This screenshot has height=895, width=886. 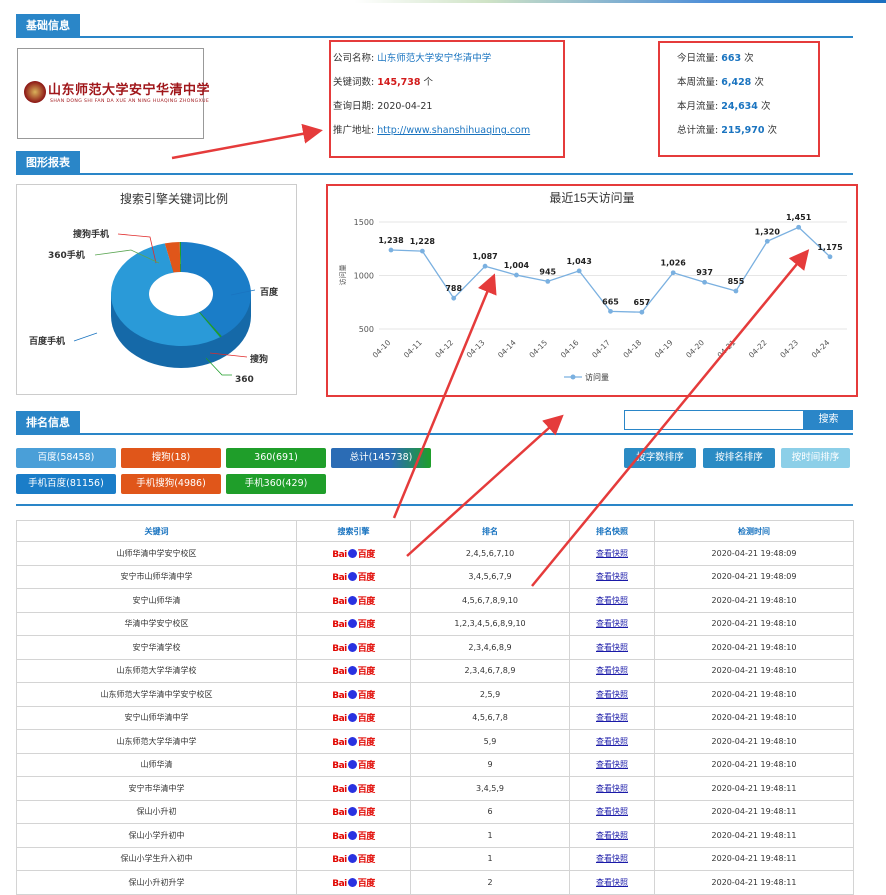 I want to click on keyword-cell: 安宁市华清中学, so click(x=156, y=788).